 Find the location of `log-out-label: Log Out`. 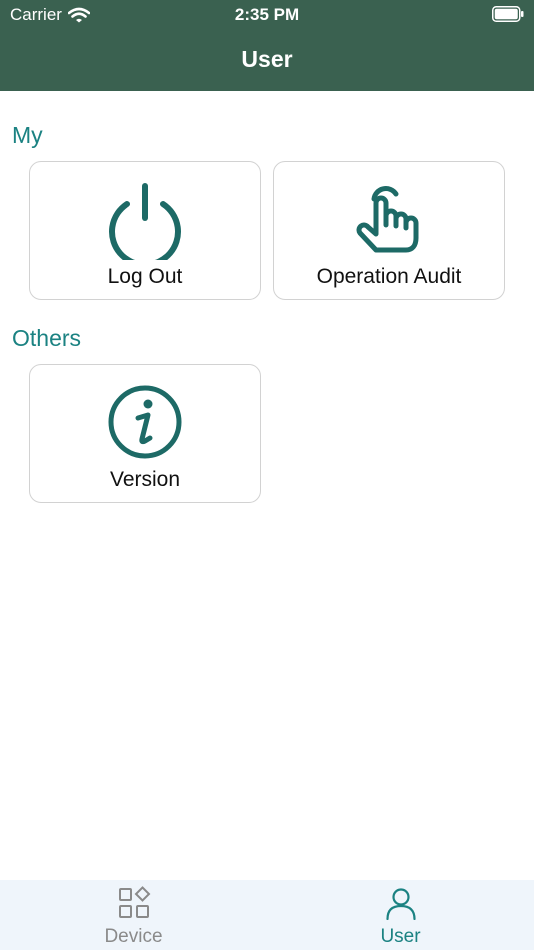

log-out-label: Log Out is located at coordinates (145, 276).